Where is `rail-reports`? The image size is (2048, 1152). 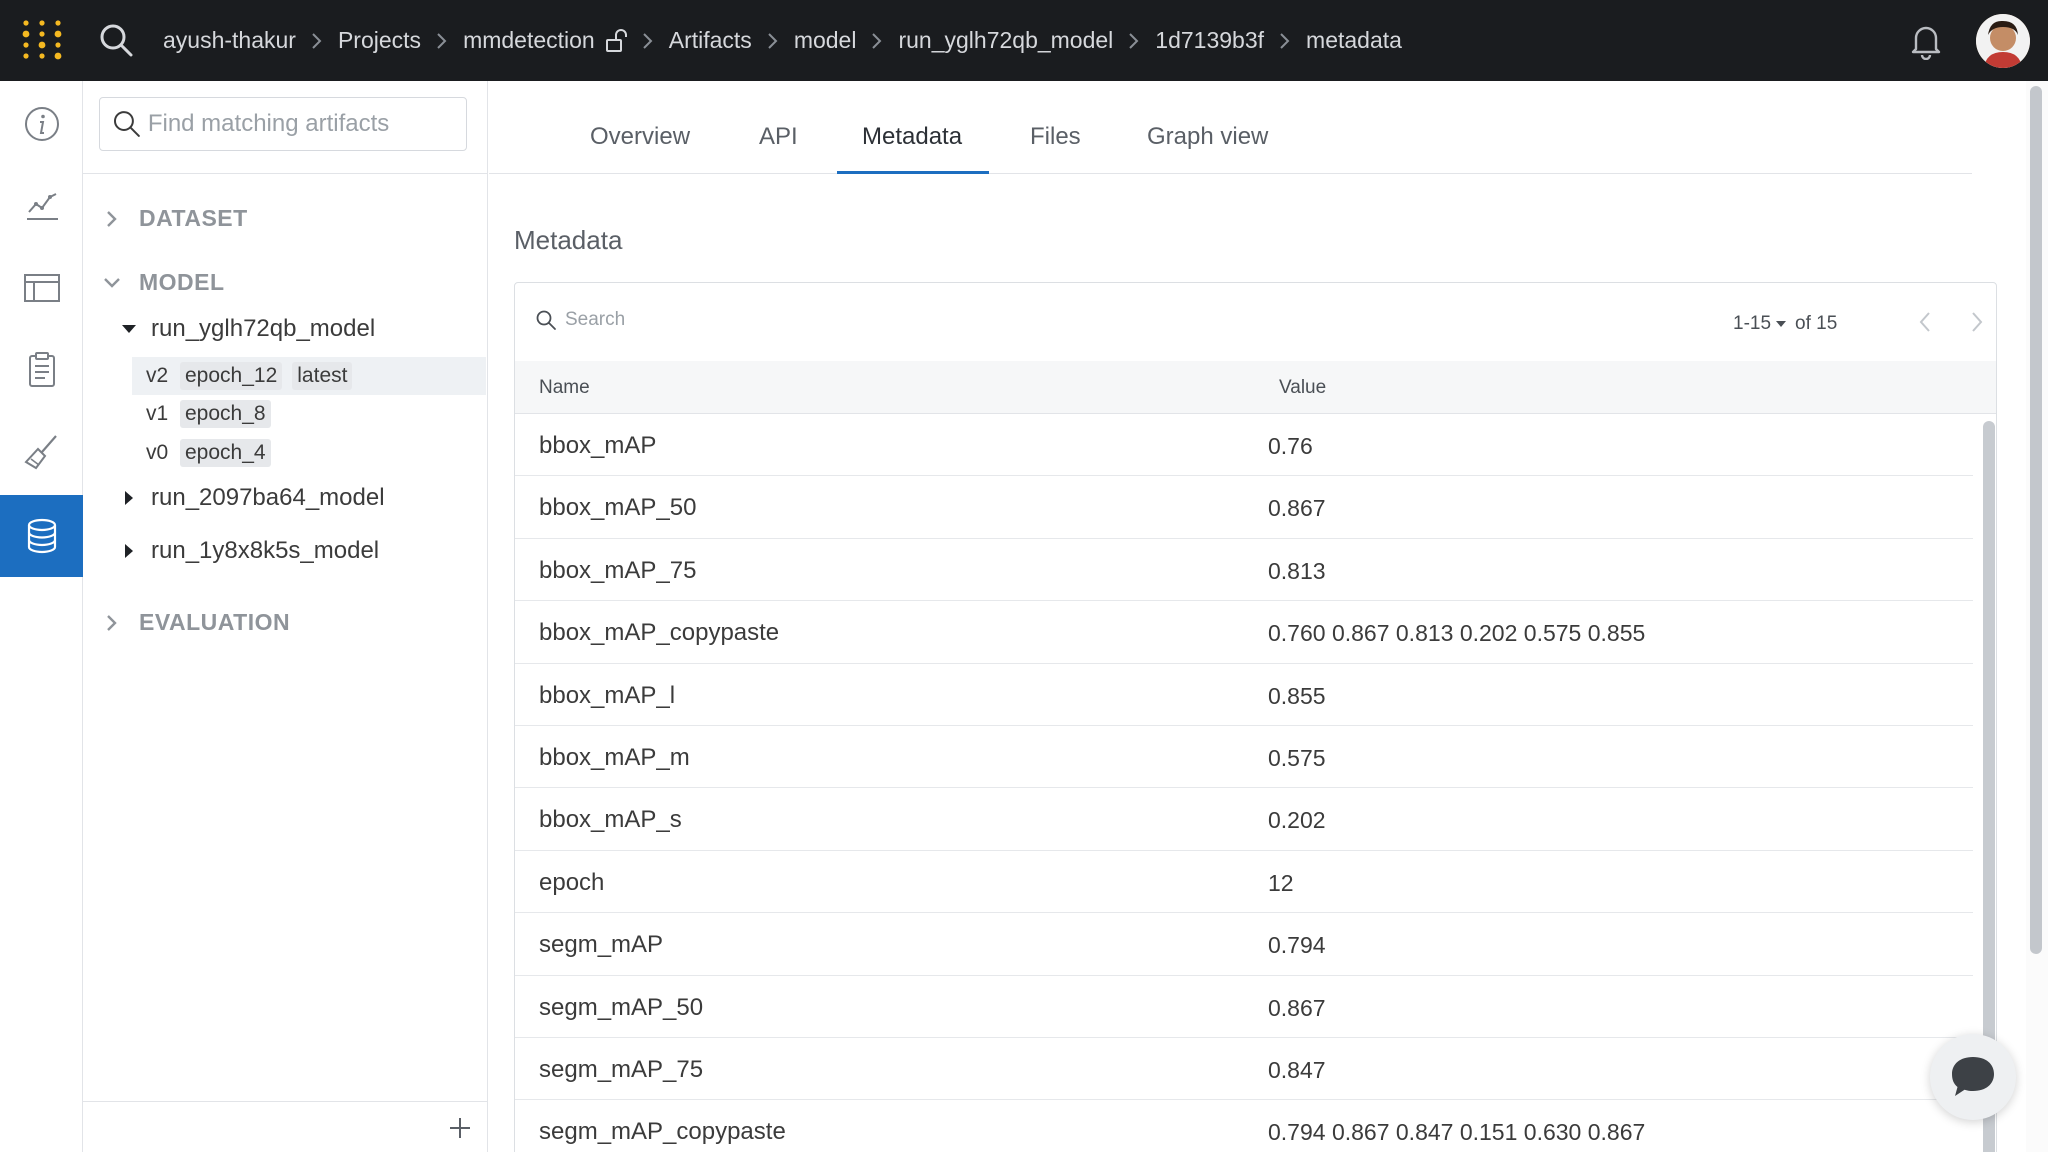
rail-reports is located at coordinates (41, 370).